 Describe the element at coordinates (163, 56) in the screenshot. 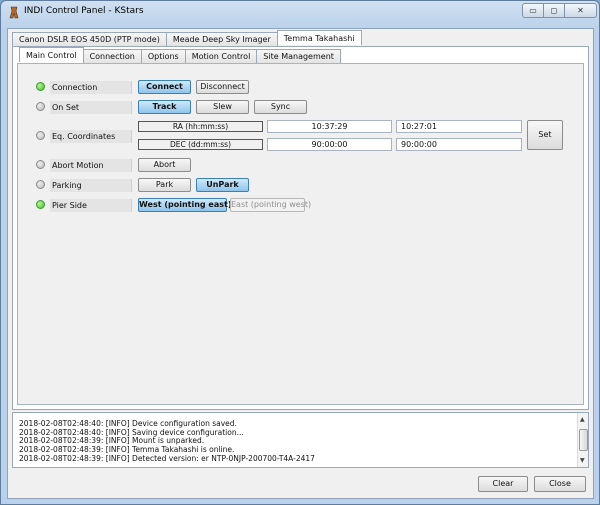

I see `tab-options: Options` at that location.